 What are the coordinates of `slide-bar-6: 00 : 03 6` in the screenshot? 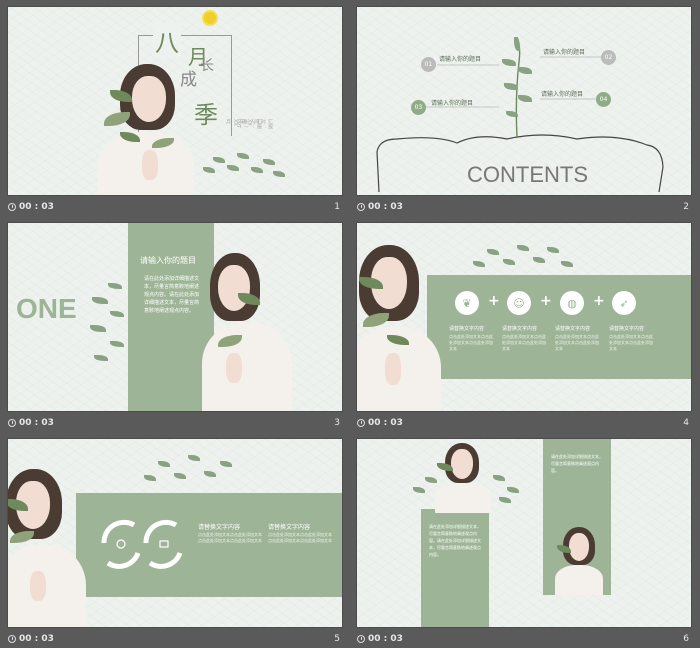 It's located at (524, 639).